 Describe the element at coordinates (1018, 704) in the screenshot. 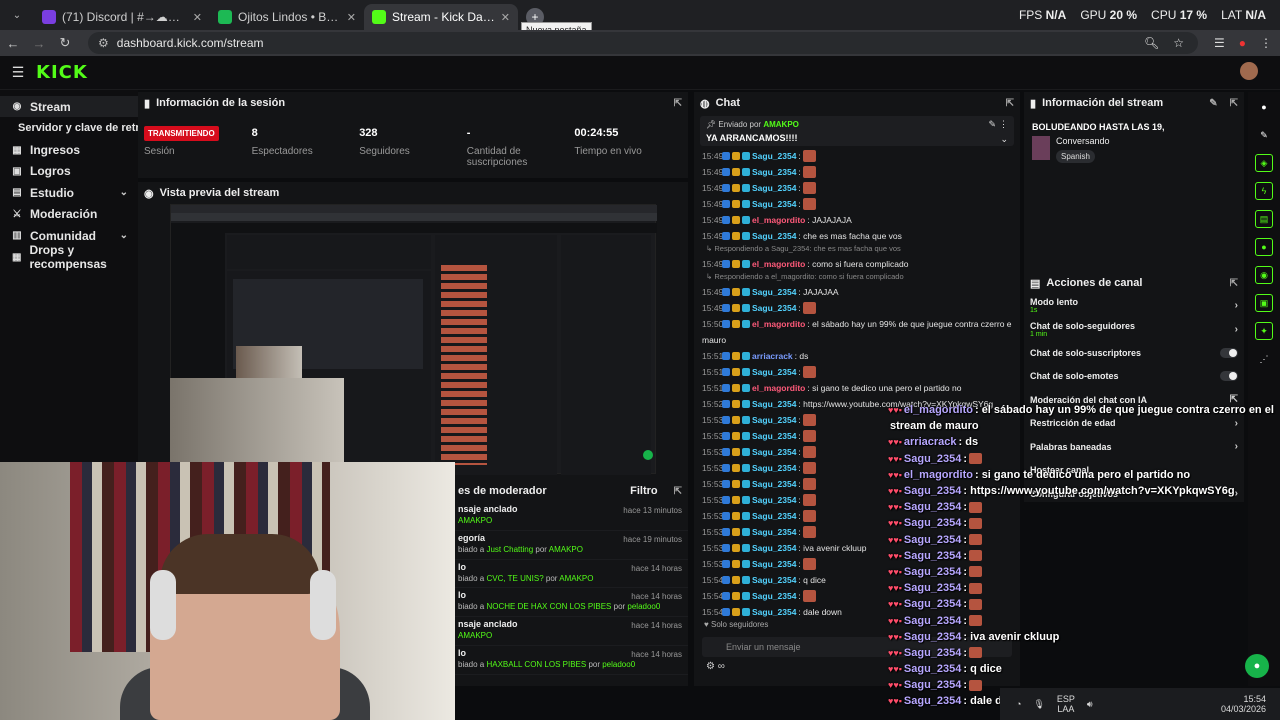

I see `wifi-icon: ◔` at that location.